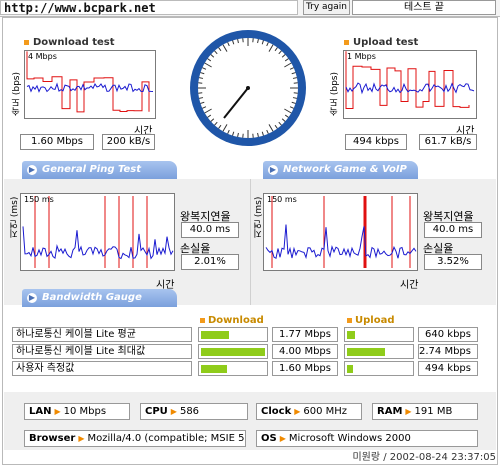  Describe the element at coordinates (236, 320) in the screenshot. I see `bandwidth-download-header-label: Download` at that location.